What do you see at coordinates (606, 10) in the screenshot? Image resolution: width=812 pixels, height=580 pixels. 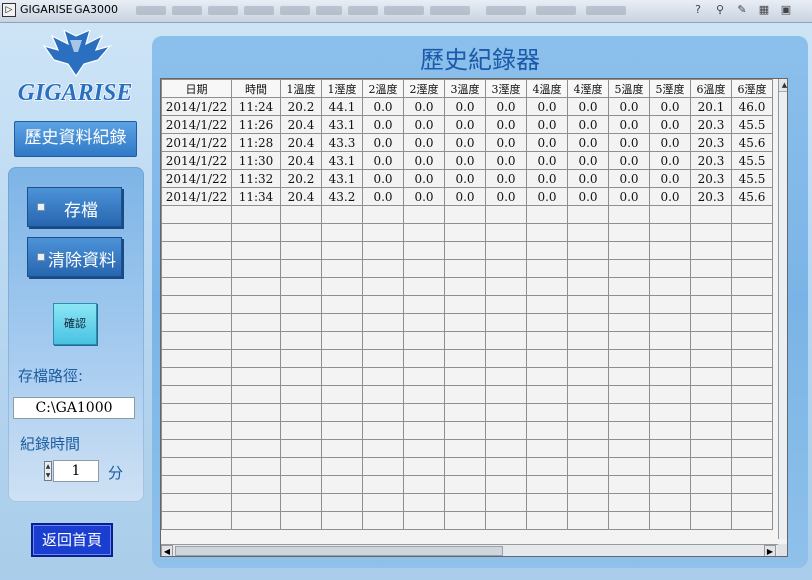 I see `menu-item` at bounding box center [606, 10].